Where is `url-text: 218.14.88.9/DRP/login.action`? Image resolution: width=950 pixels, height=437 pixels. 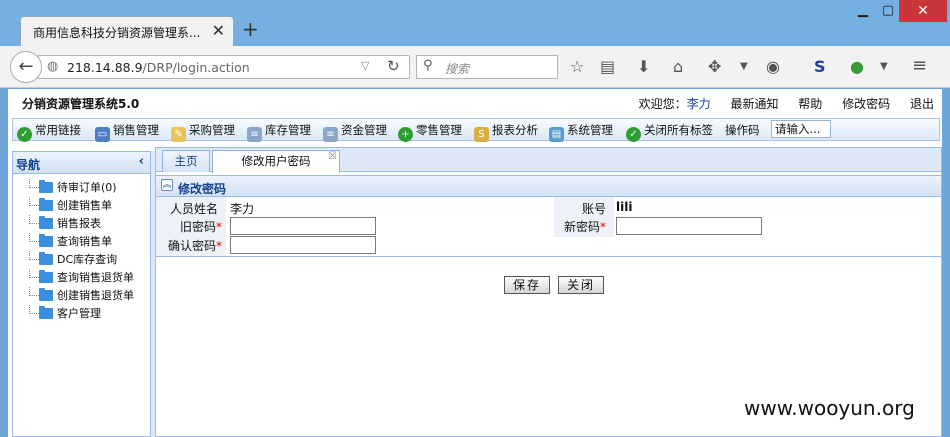 url-text: 218.14.88.9/DRP/login.action is located at coordinates (158, 67).